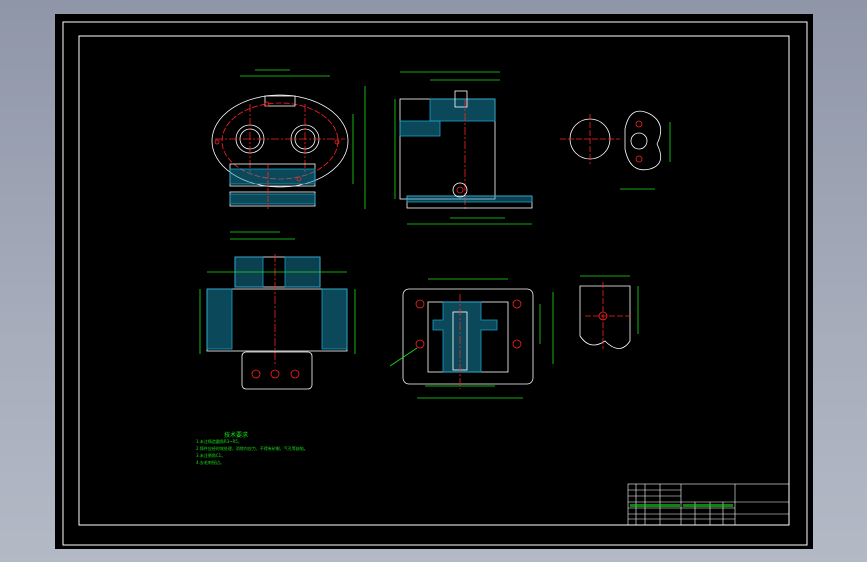  Describe the element at coordinates (211, 455) in the screenshot. I see `tech-note-line: 3.未注倒角C1。` at that location.